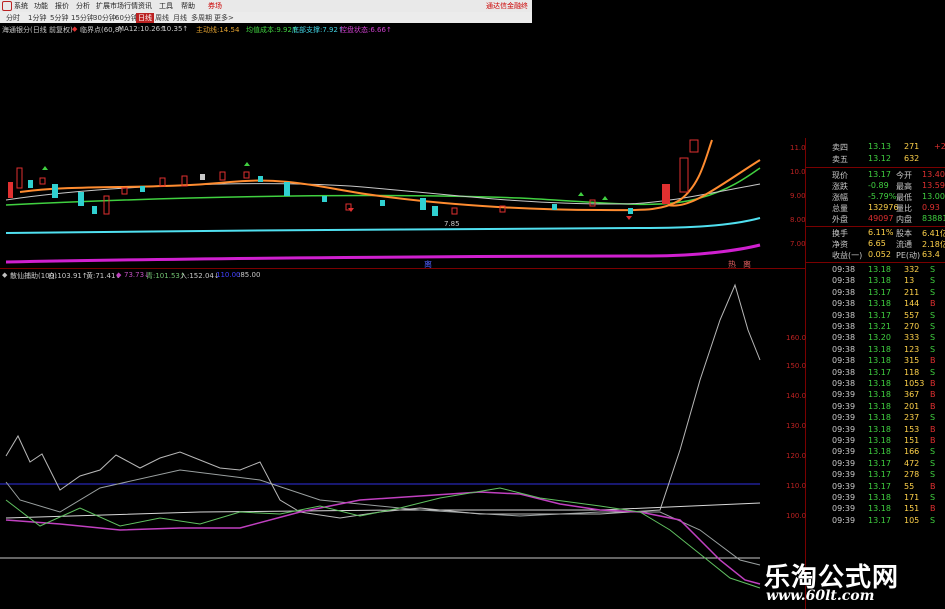 This screenshot has height=609, width=945. Describe the element at coordinates (820, 596) in the screenshot. I see `watermark-url: www.60lt.com` at that location.